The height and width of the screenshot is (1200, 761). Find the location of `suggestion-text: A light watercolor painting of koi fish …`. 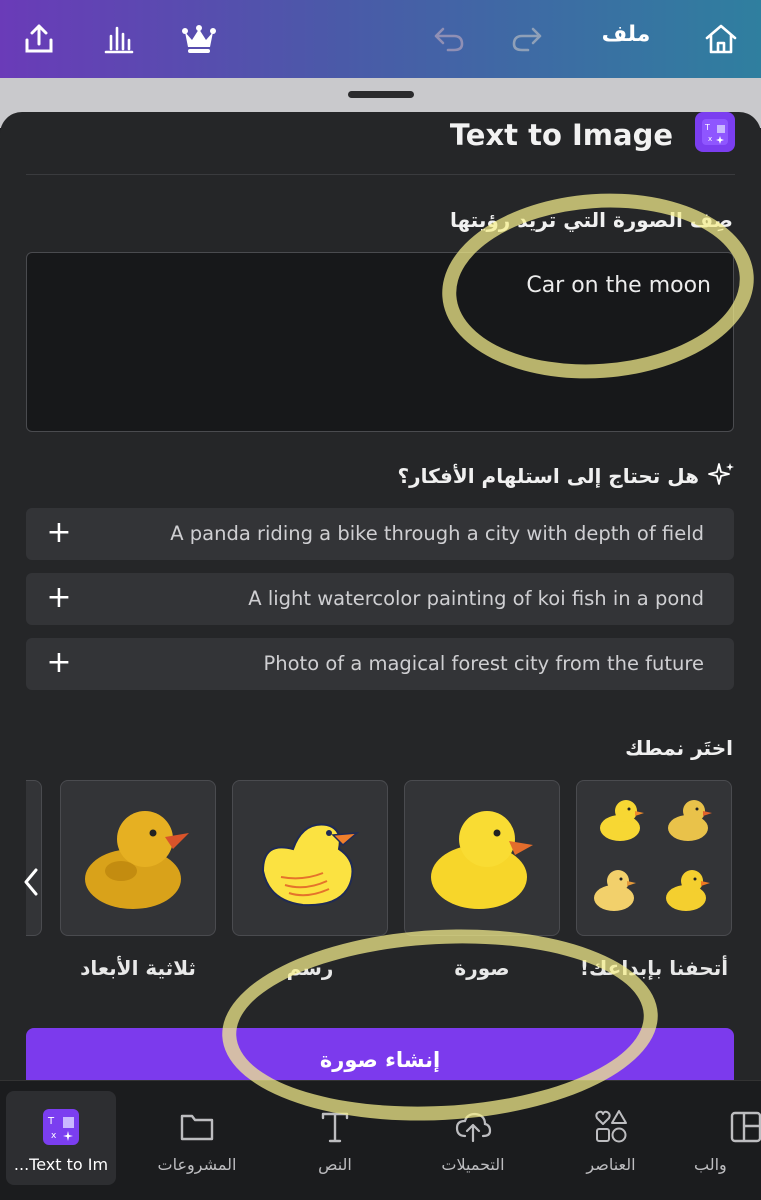

suggestion-text: A light watercolor painting of koi fish … is located at coordinates (476, 598).